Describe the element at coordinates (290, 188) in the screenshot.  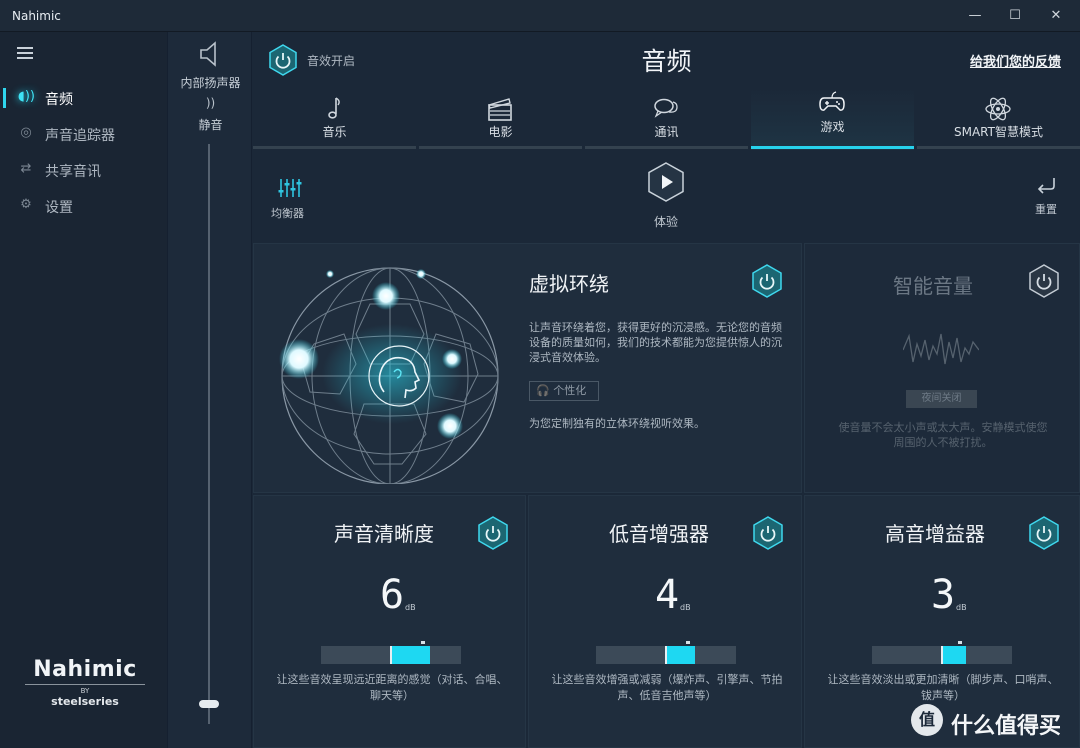
I see `equalizer-icon` at that location.